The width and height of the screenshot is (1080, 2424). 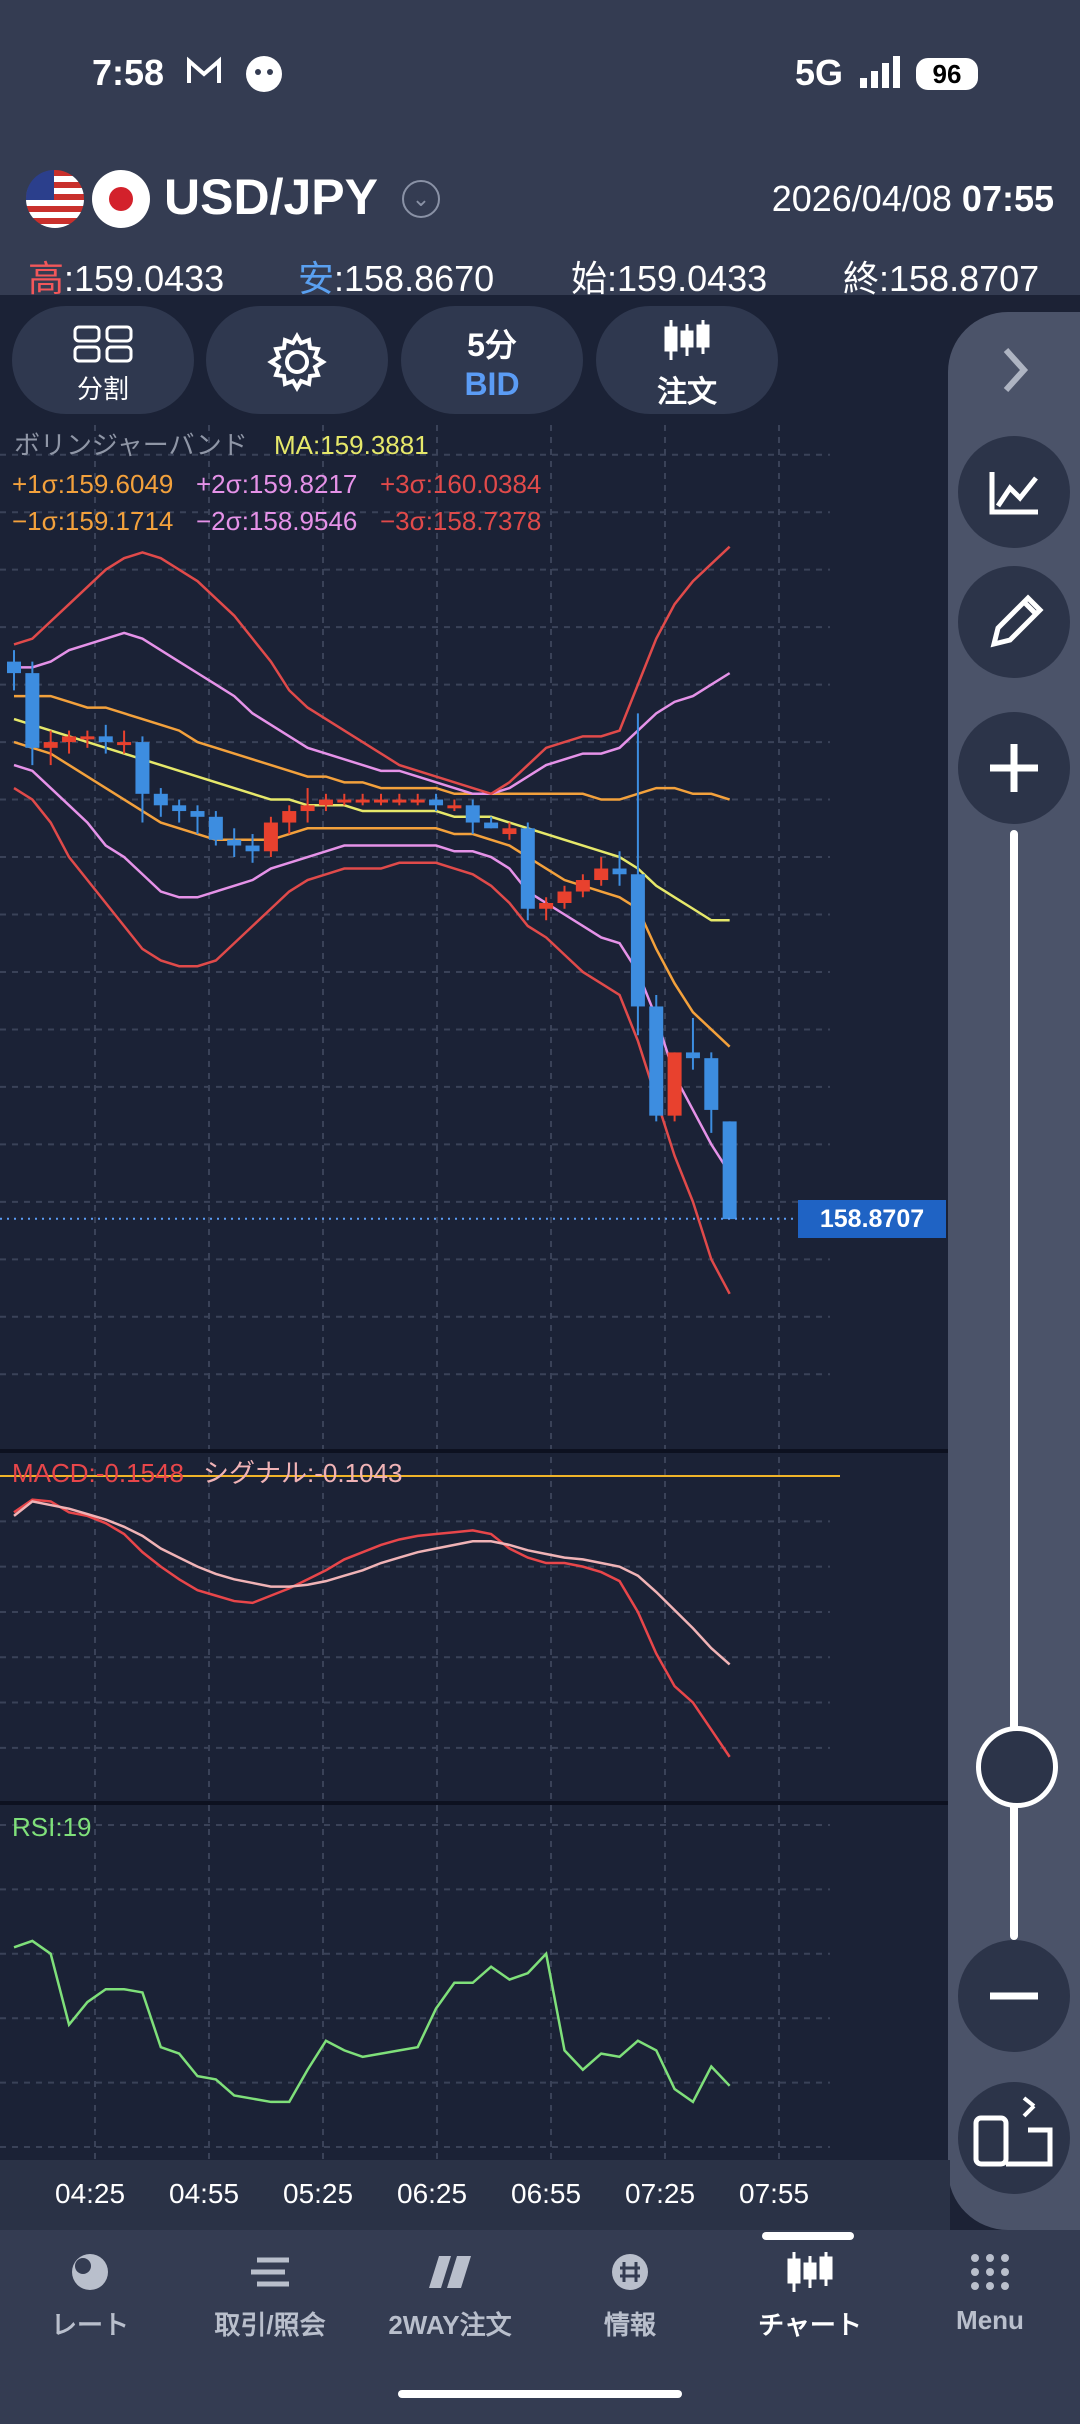 What do you see at coordinates (630, 2296) in the screenshot?
I see `nav-info: 情報` at bounding box center [630, 2296].